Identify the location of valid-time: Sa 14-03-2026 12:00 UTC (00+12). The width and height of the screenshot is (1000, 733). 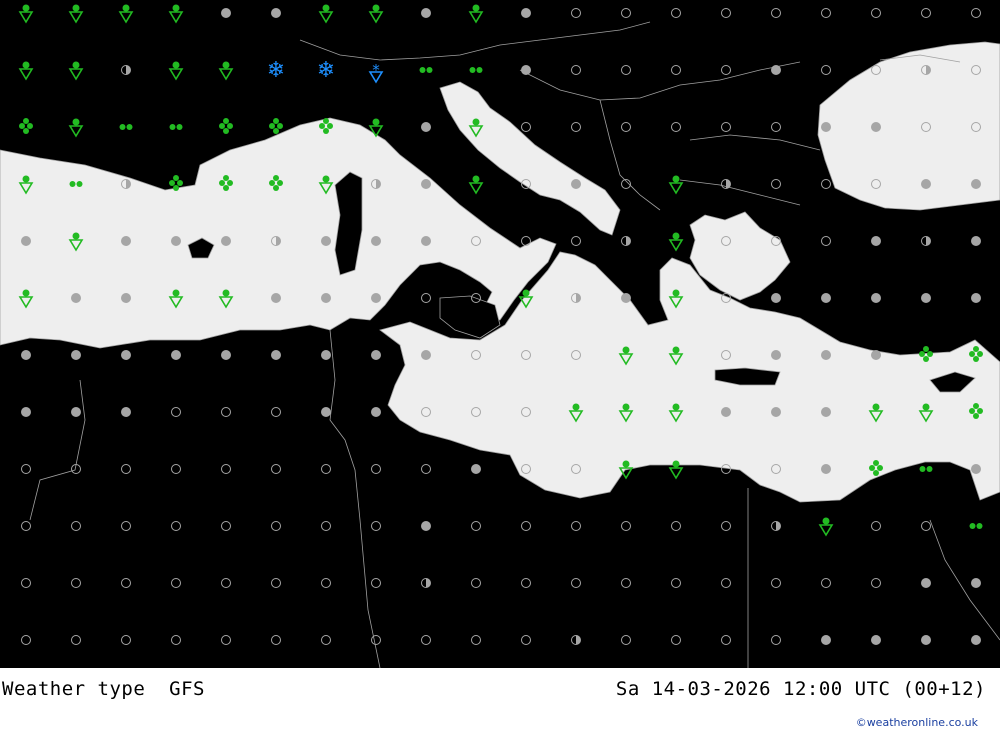
(800, 689).